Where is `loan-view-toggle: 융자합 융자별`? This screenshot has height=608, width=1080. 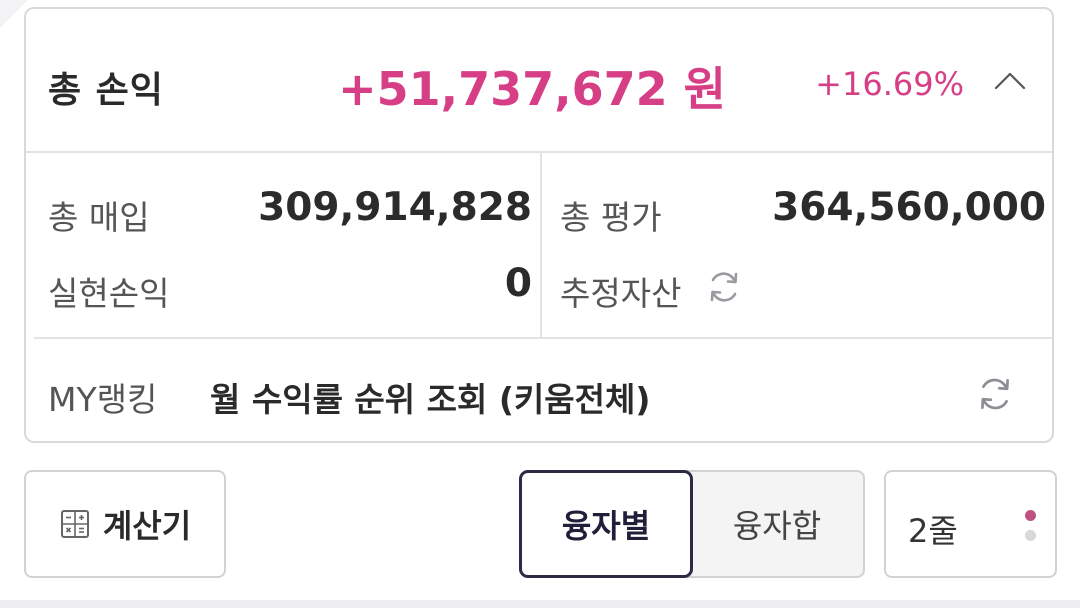
loan-view-toggle: 융자합 융자별 is located at coordinates (692, 524).